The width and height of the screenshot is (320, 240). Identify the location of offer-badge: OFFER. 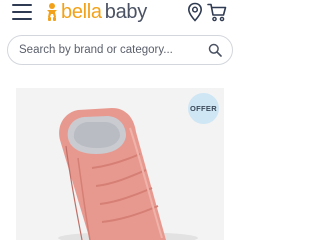
(203, 108).